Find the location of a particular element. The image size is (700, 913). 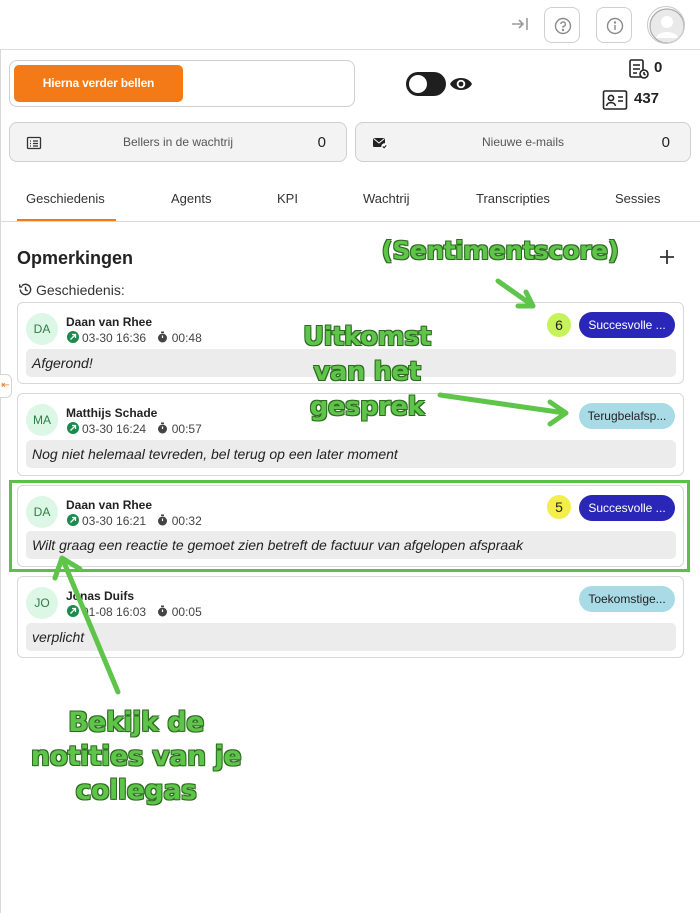

sentiment-score: 6 is located at coordinates (559, 325).